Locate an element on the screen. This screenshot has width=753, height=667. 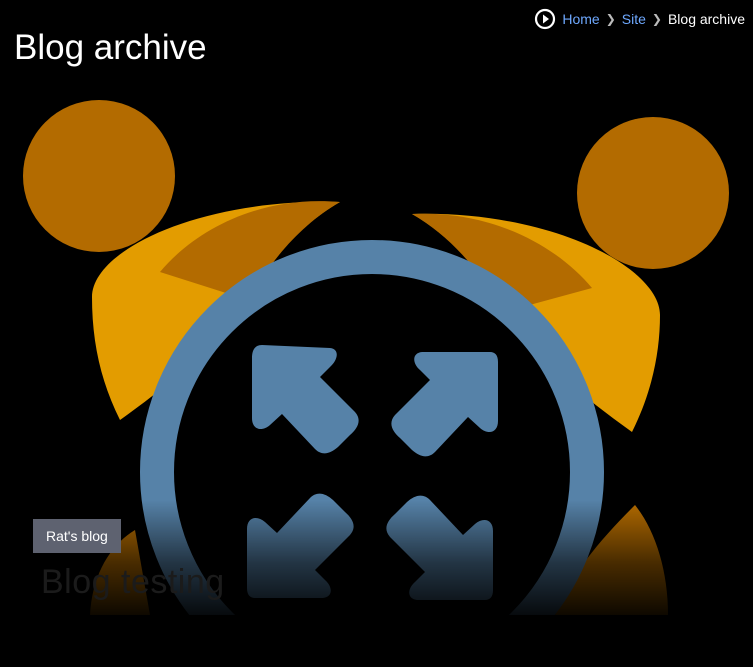
blog-name-badge: Rat's blog is located at coordinates (77, 536).